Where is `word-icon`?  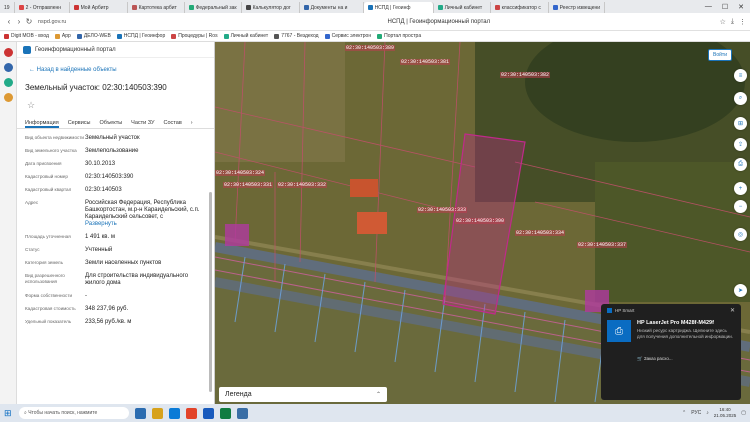 word-icon is located at coordinates (208, 413).